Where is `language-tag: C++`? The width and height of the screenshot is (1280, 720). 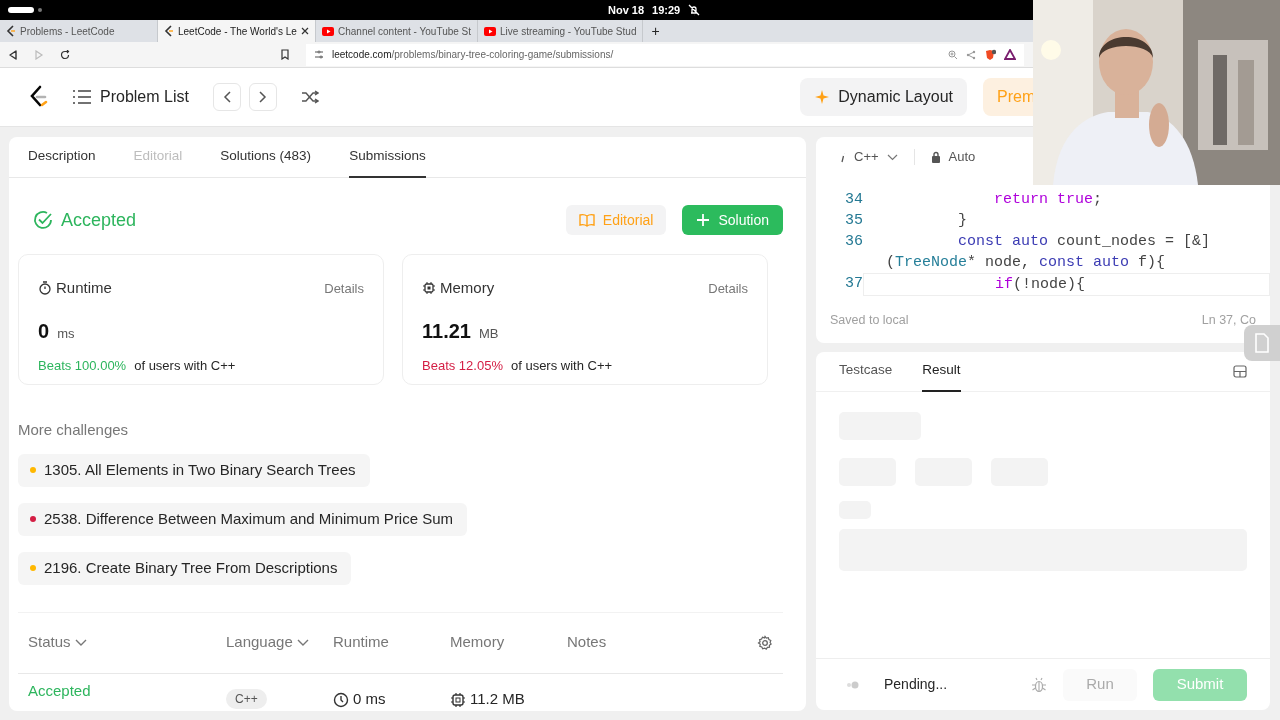
language-tag: C++ is located at coordinates (246, 699).